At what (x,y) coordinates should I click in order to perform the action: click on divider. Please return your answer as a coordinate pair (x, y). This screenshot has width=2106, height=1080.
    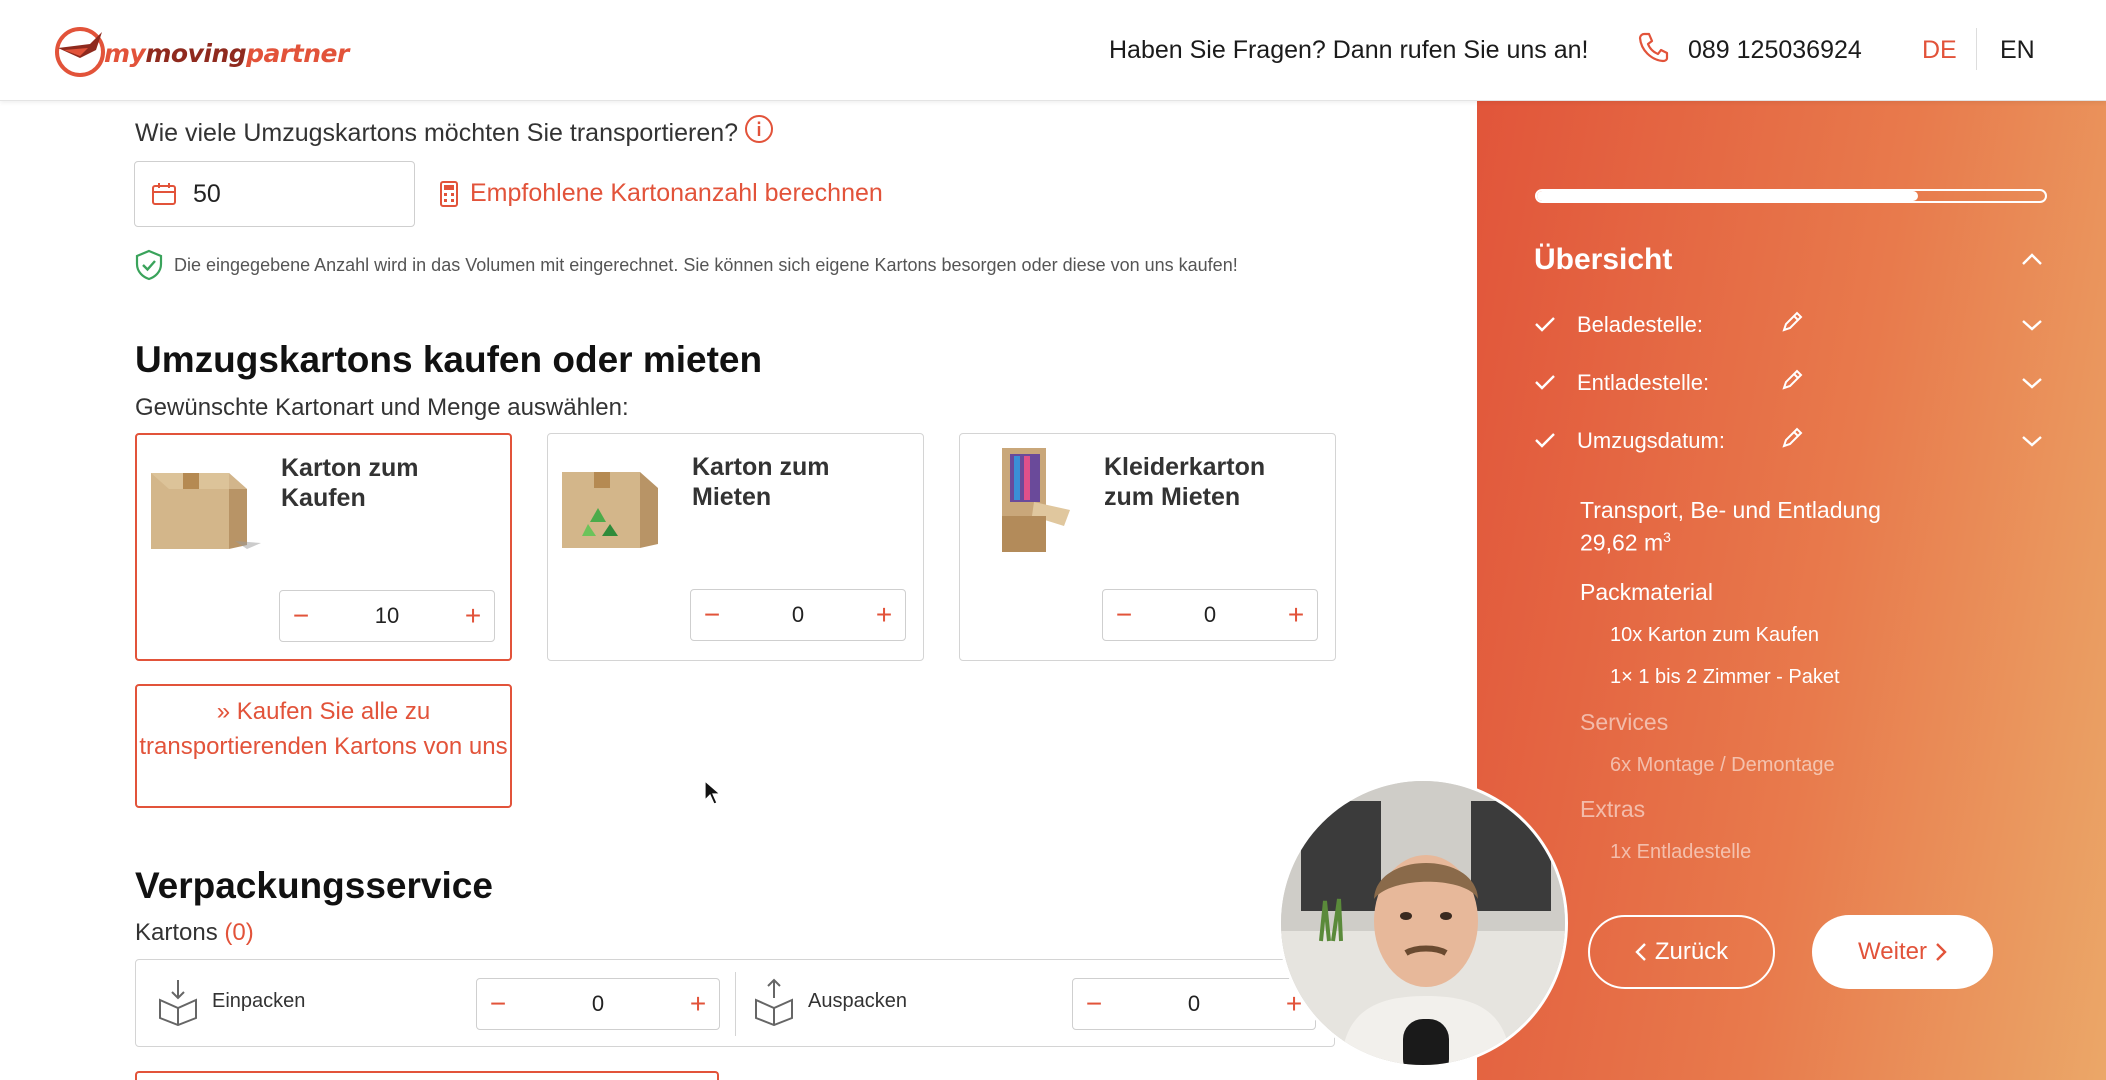
    Looking at the image, I should click on (735, 1004).